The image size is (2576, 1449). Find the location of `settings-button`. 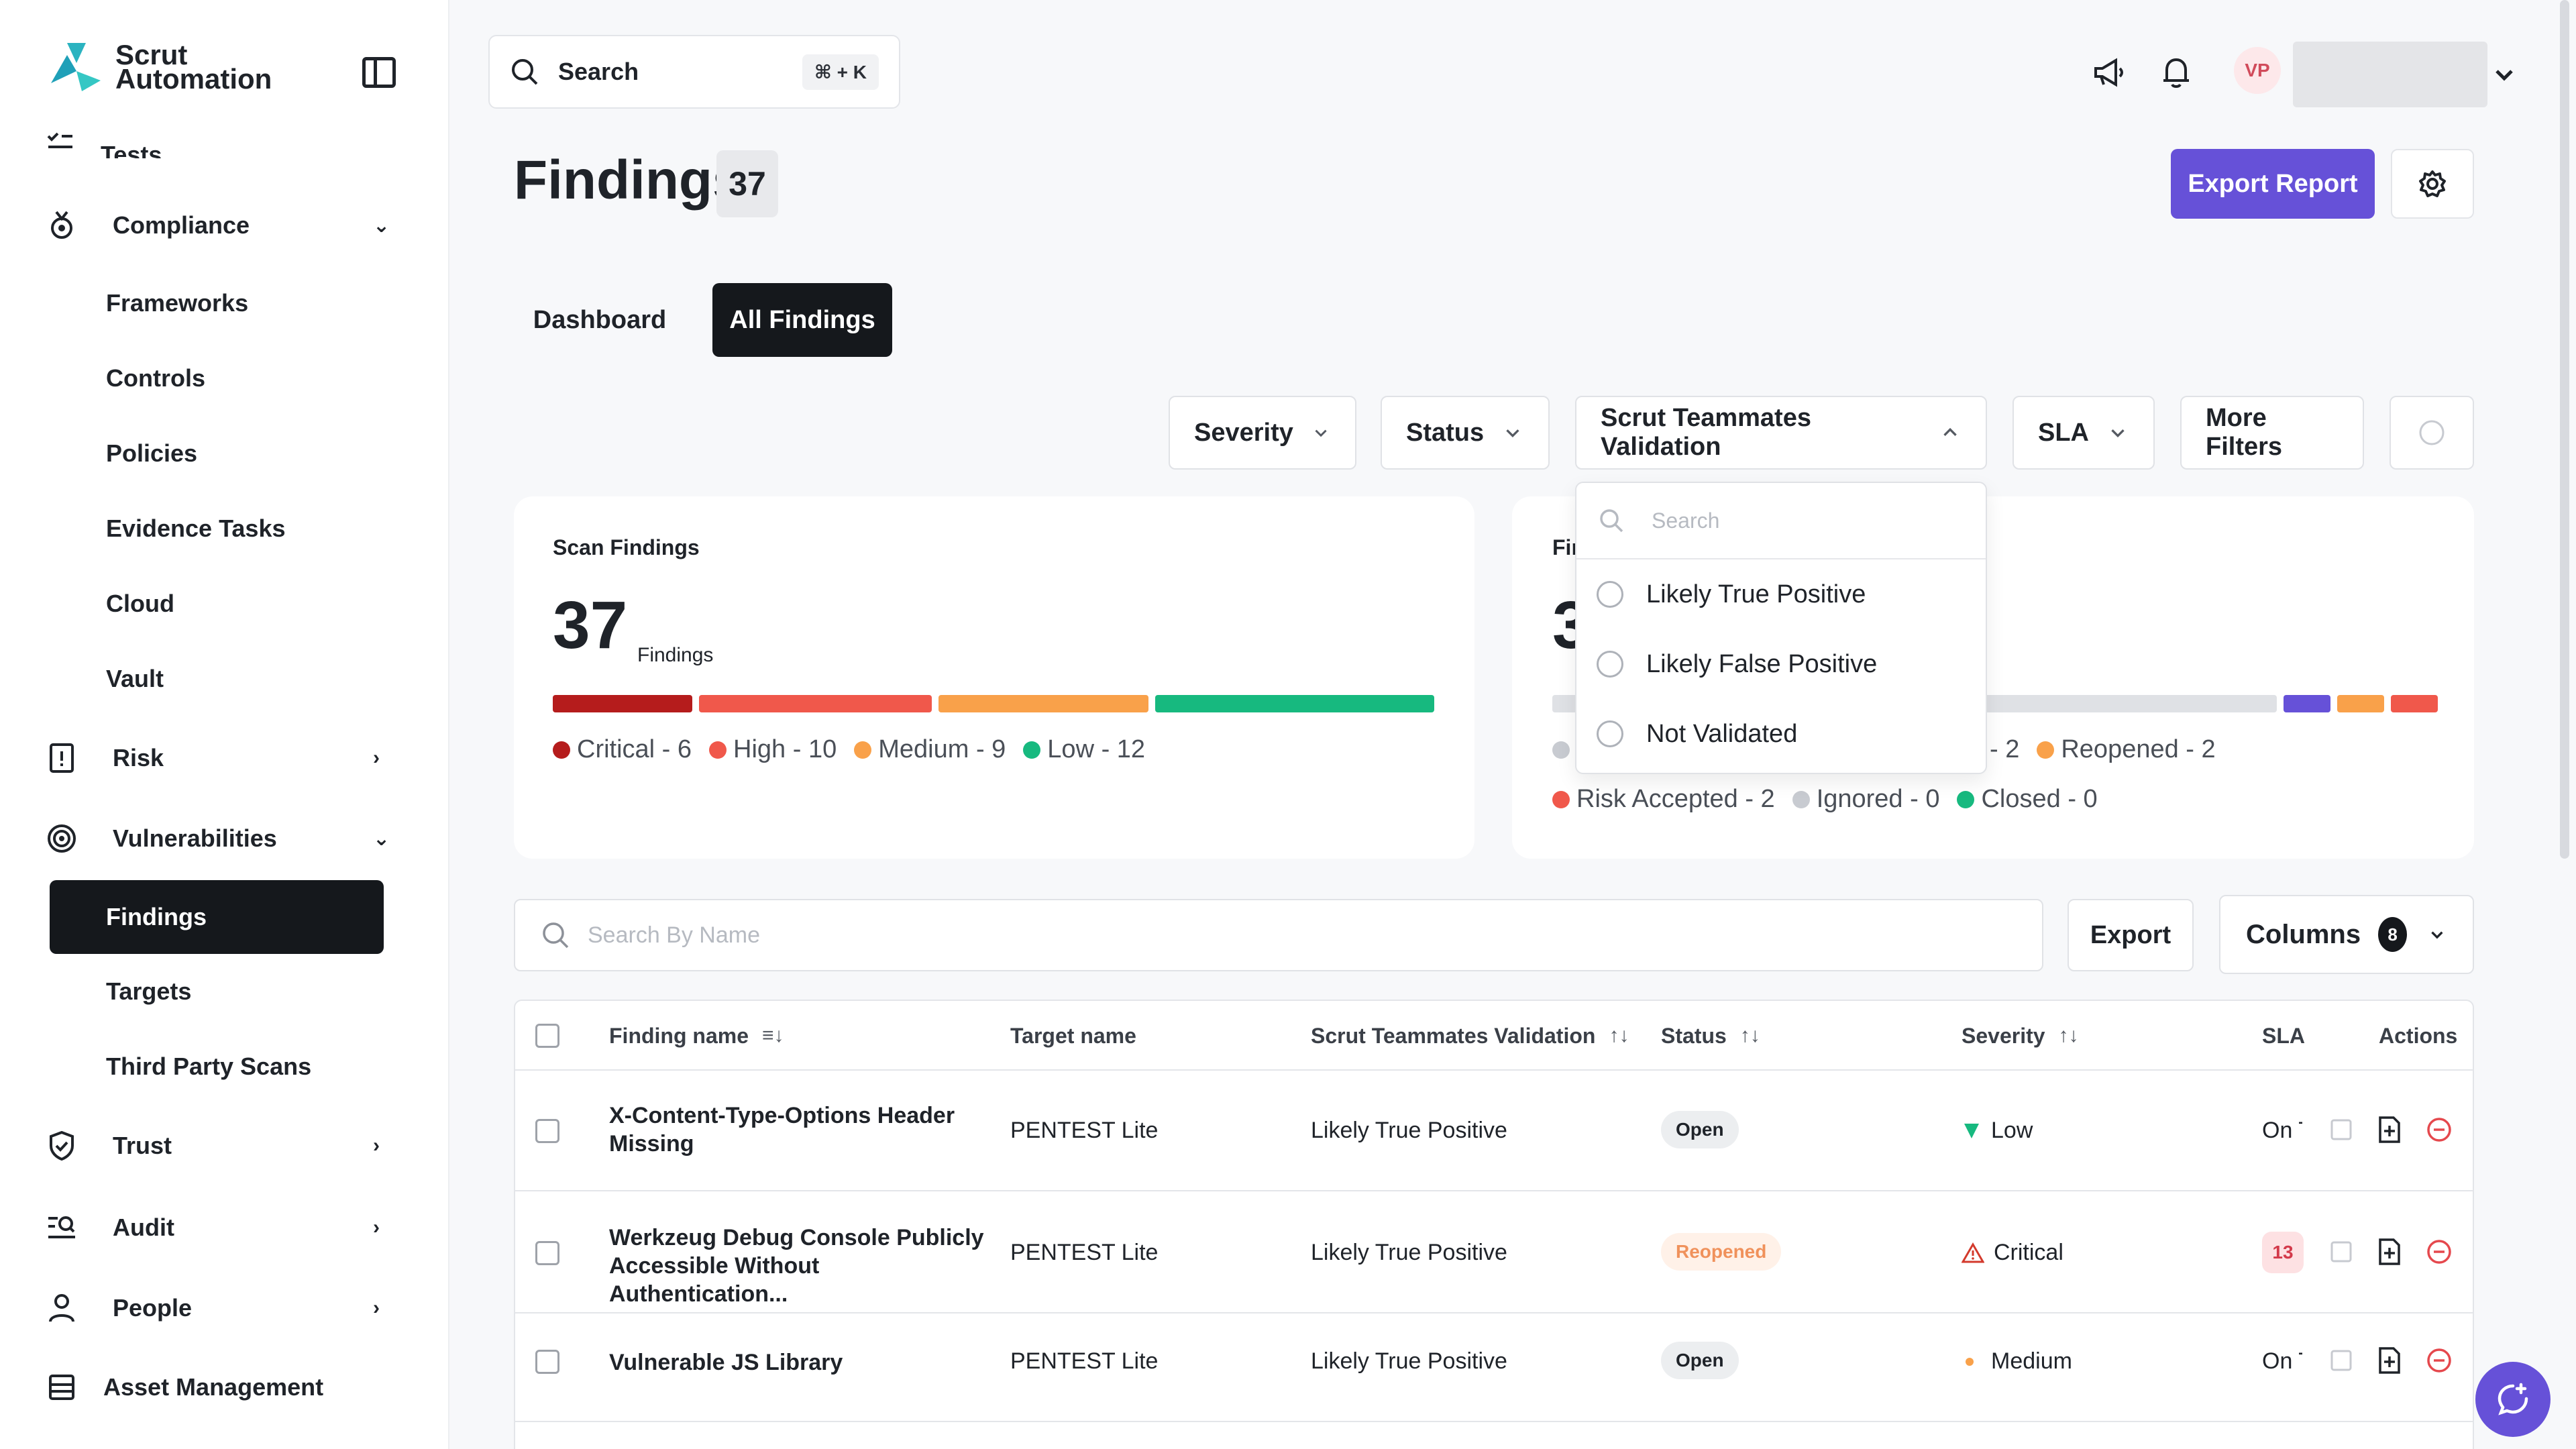

settings-button is located at coordinates (2432, 184).